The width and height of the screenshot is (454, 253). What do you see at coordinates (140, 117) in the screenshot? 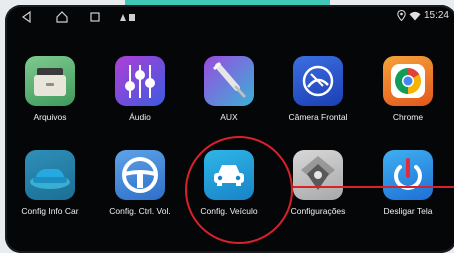
I see `app-label: Áudio` at bounding box center [140, 117].